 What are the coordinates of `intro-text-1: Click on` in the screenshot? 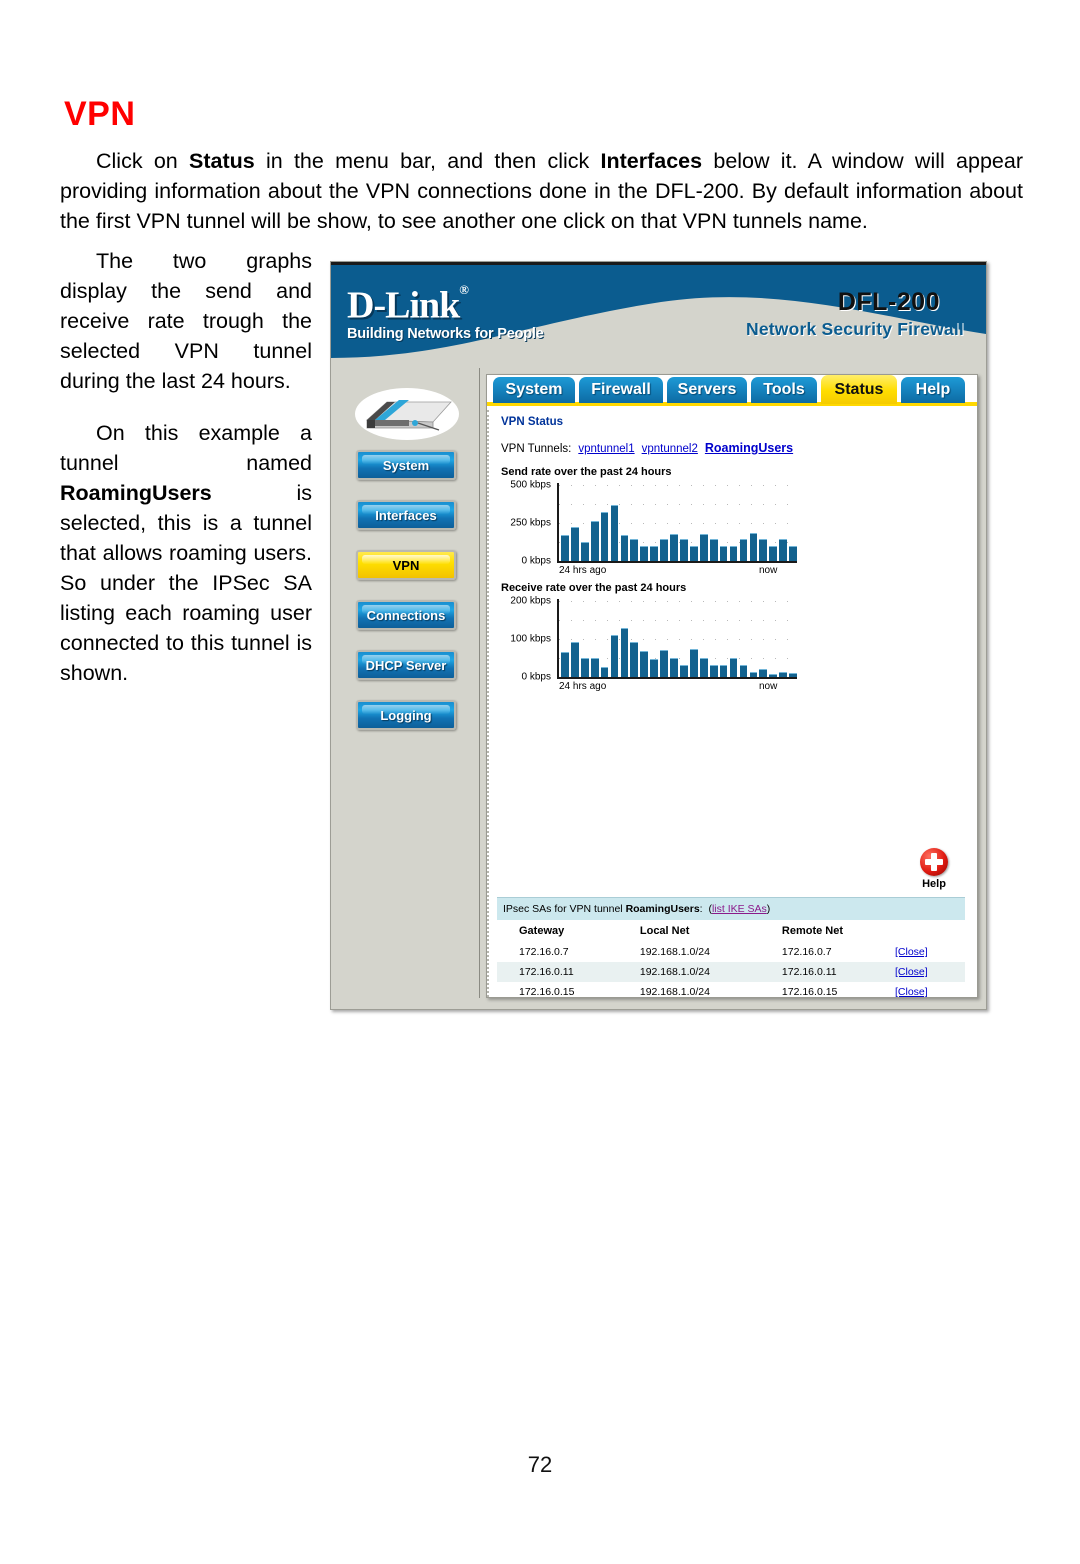 It's located at (142, 161).